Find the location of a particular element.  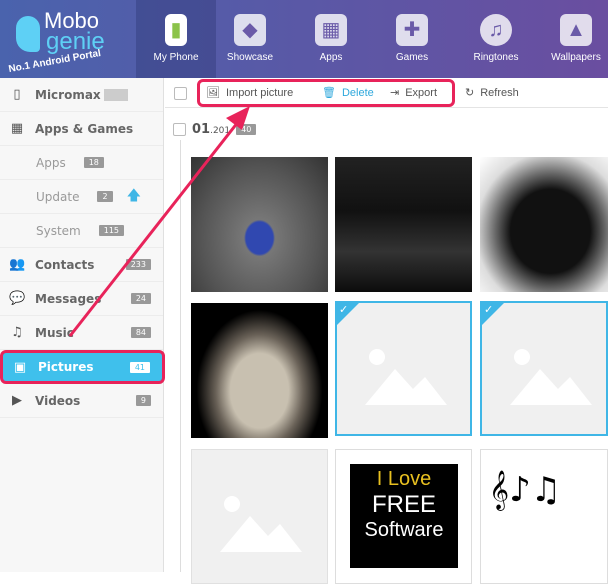

annotation-arrow is located at coordinates (159, 221).